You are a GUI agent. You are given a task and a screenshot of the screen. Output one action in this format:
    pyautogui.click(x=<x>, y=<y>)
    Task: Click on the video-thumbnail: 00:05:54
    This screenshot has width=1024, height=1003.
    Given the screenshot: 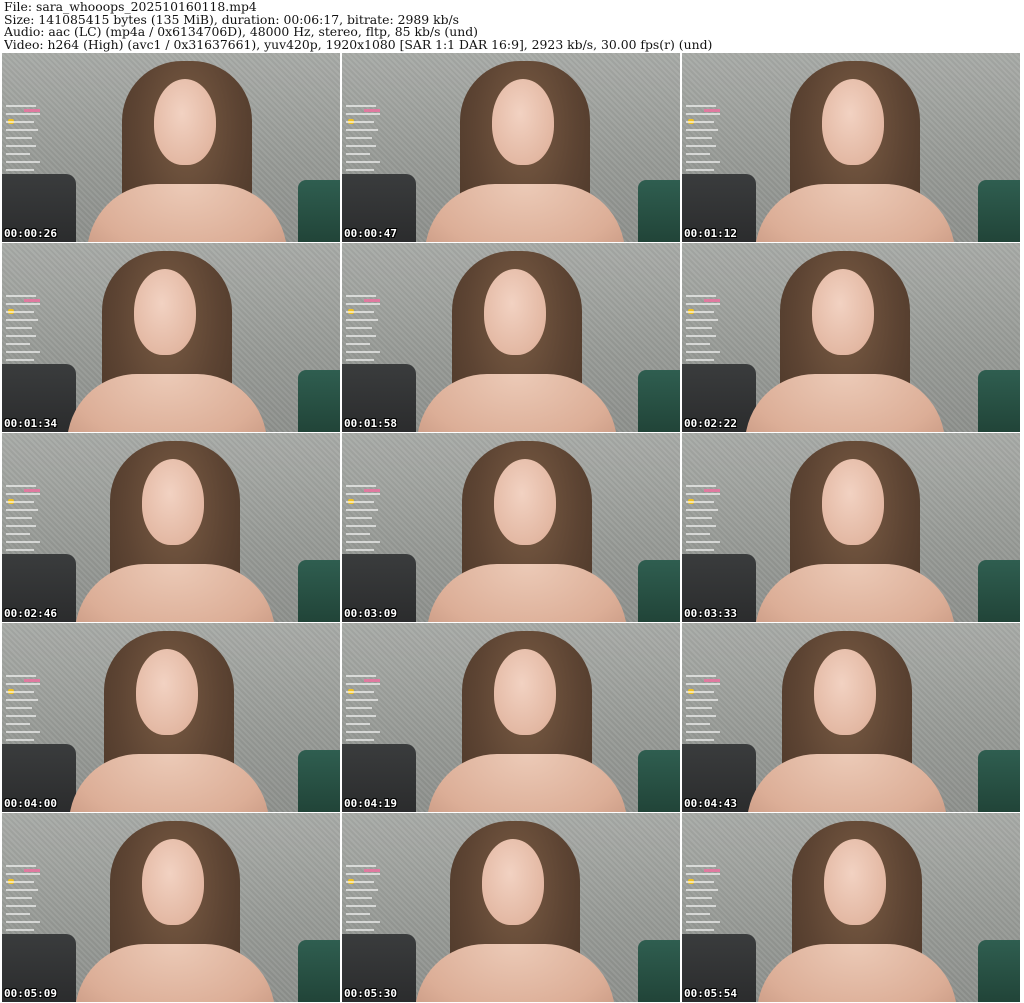 What is the action you would take?
    pyautogui.click(x=851, y=907)
    